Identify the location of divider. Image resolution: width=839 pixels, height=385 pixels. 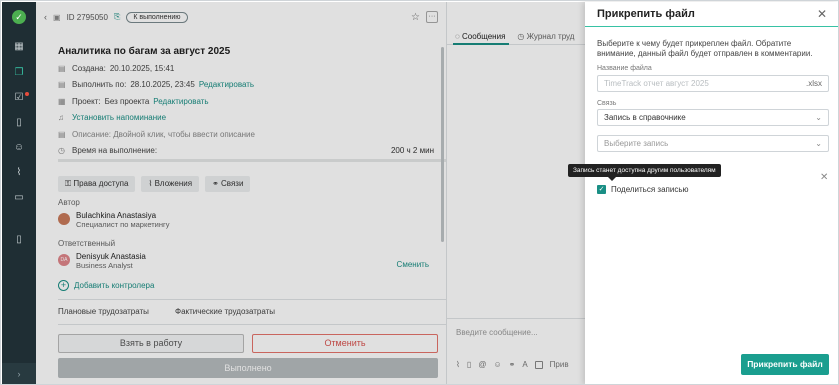
(264, 324).